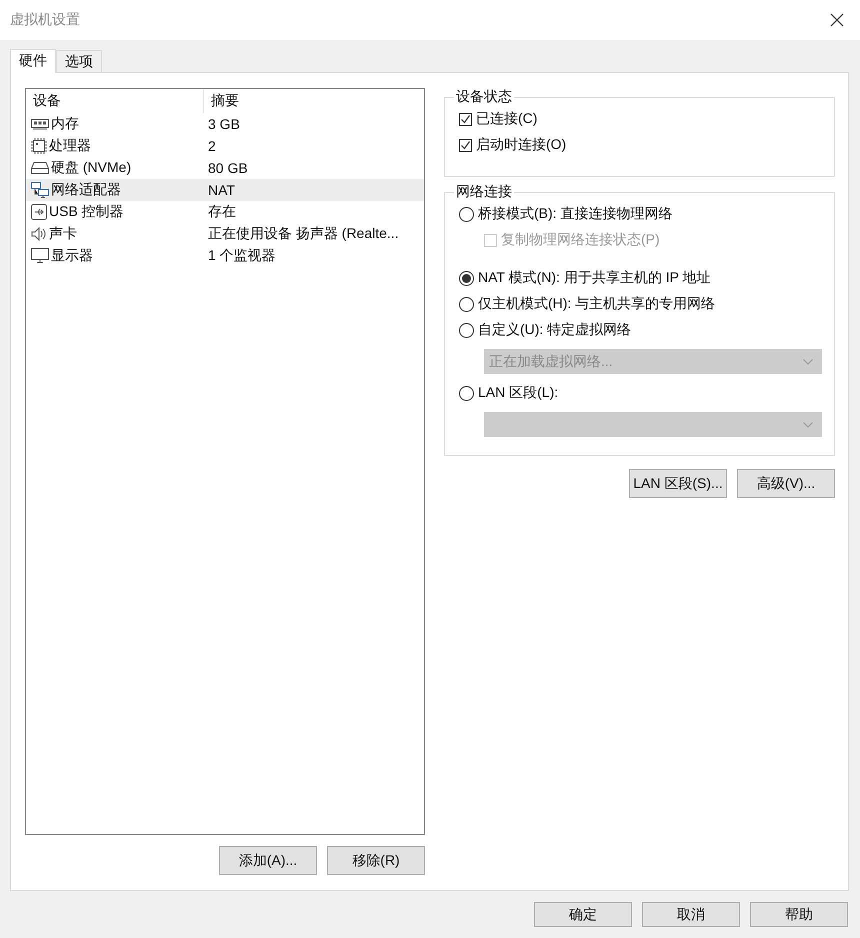 The width and height of the screenshot is (860, 938). Describe the element at coordinates (837, 20) in the screenshot. I see `close-icon` at that location.